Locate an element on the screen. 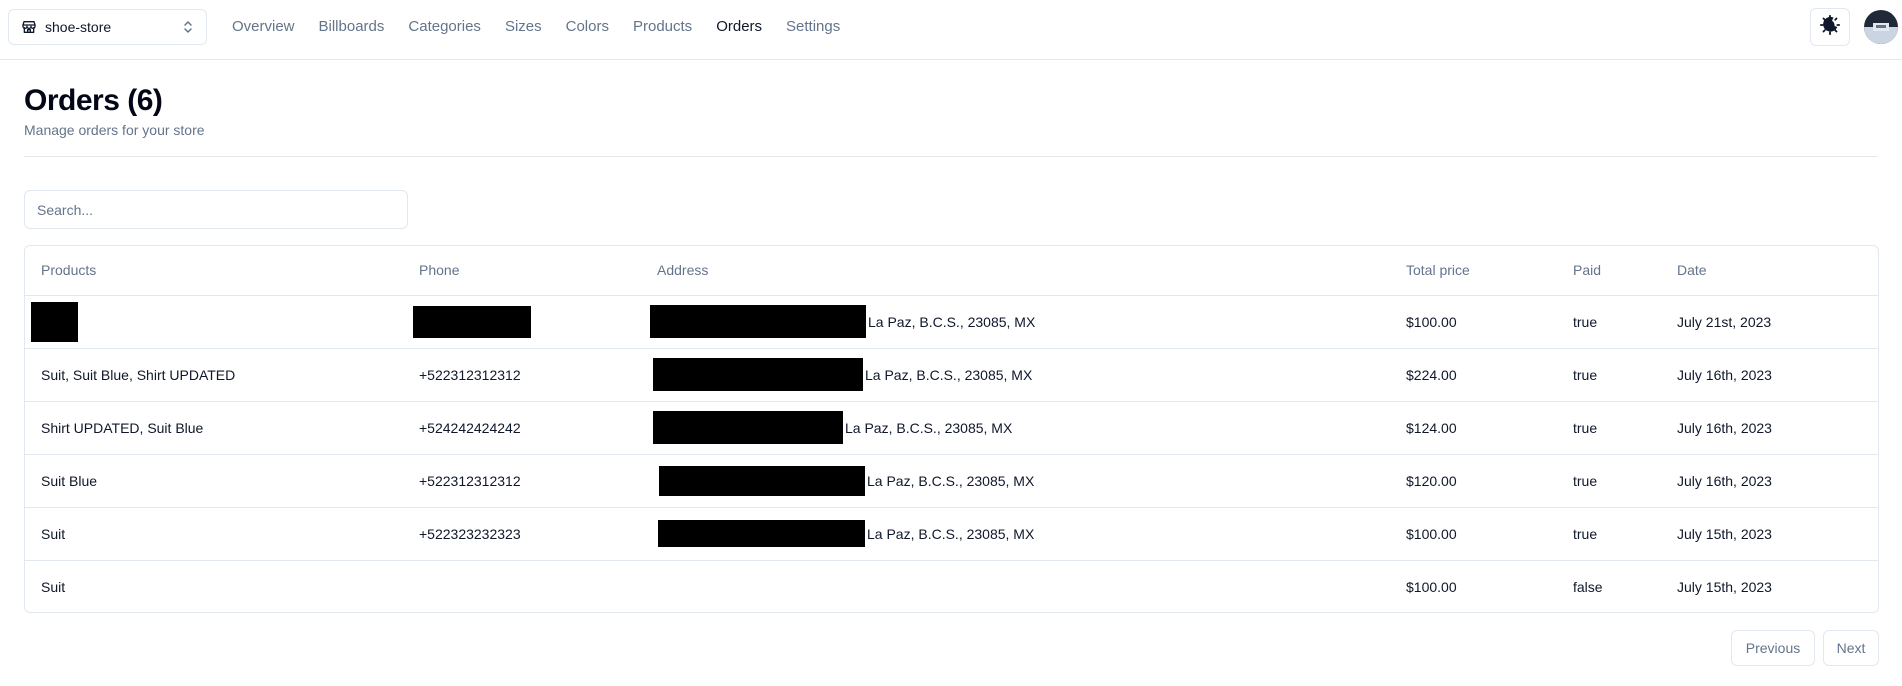  cell-products is located at coordinates (214, 322).